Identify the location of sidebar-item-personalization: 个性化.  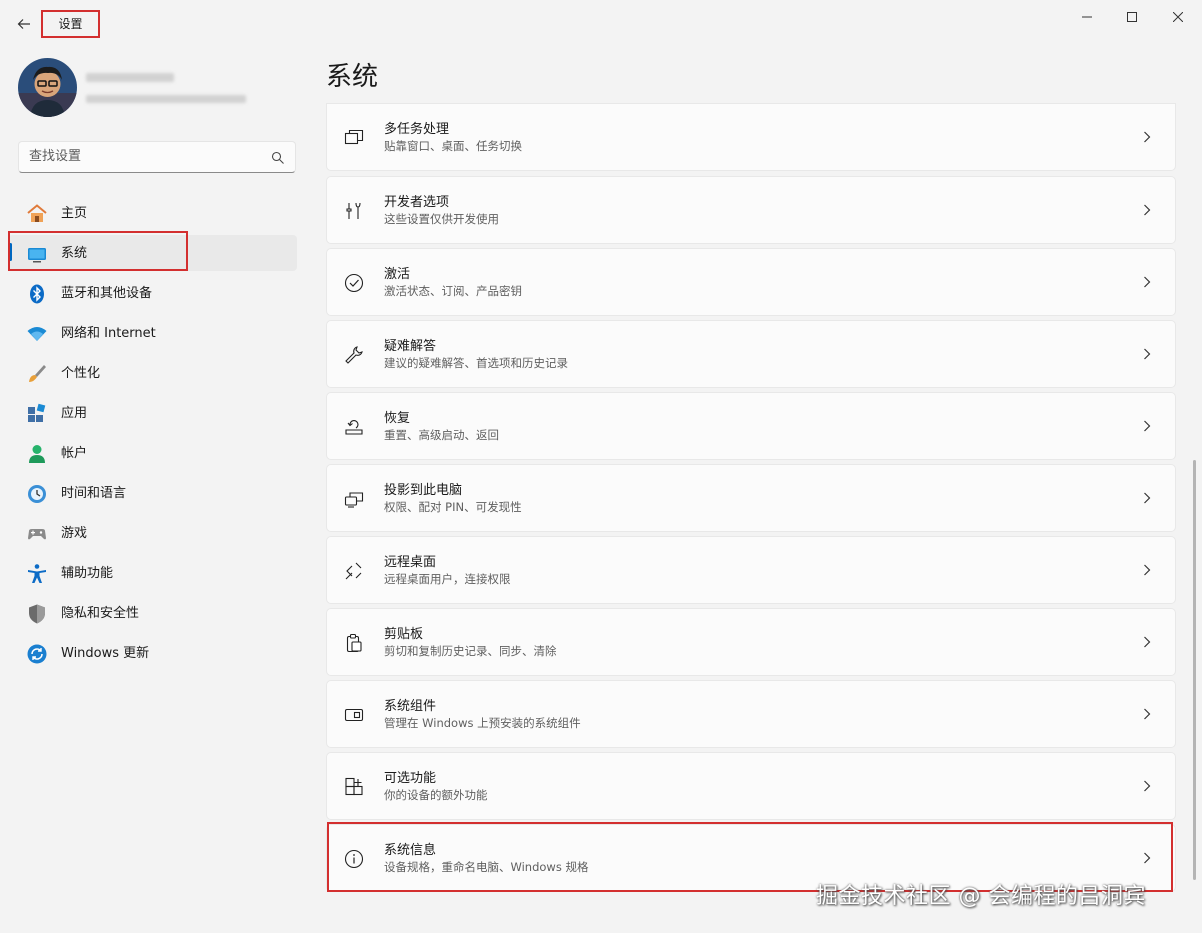
(152, 373).